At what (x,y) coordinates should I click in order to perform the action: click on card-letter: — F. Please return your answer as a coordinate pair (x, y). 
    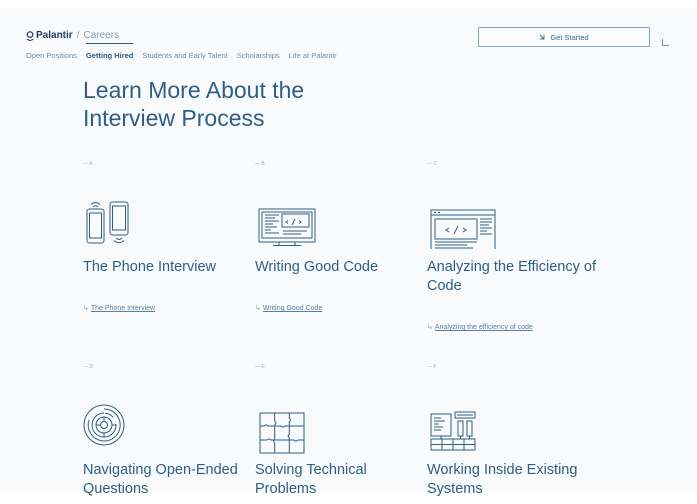
    Looking at the image, I should click on (432, 367).